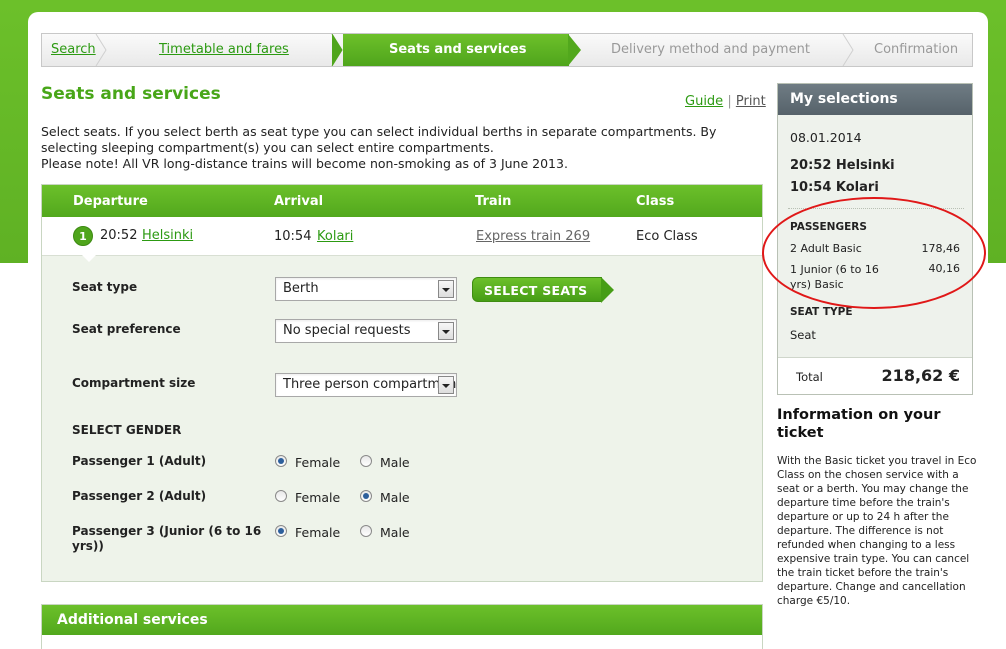  Describe the element at coordinates (366, 461) in the screenshot. I see `passenger-1-male-radio` at that location.